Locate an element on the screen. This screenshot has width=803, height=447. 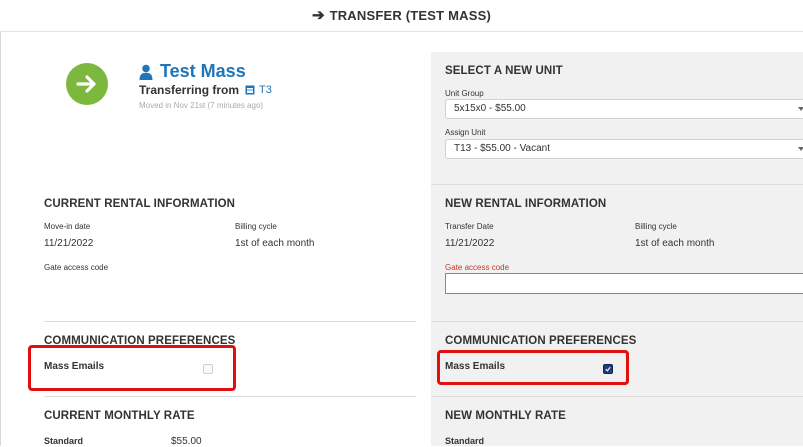
new-comm-prefs-title: COMMUNICATION PREFERENCES is located at coordinates (541, 341).